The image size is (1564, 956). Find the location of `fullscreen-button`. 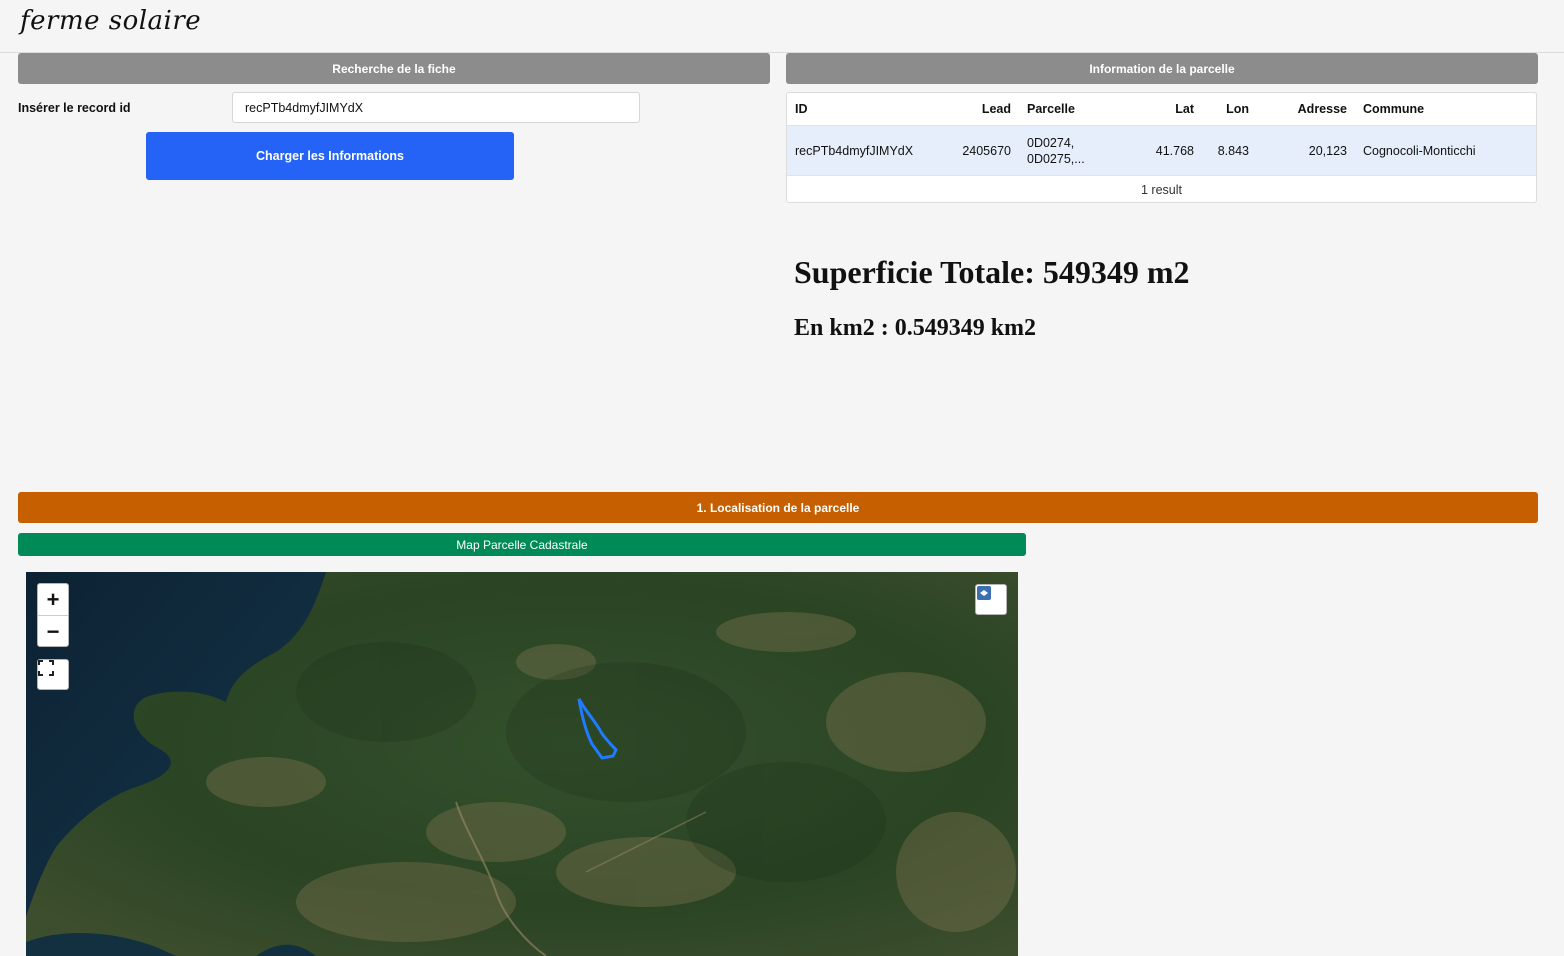

fullscreen-button is located at coordinates (53, 674).